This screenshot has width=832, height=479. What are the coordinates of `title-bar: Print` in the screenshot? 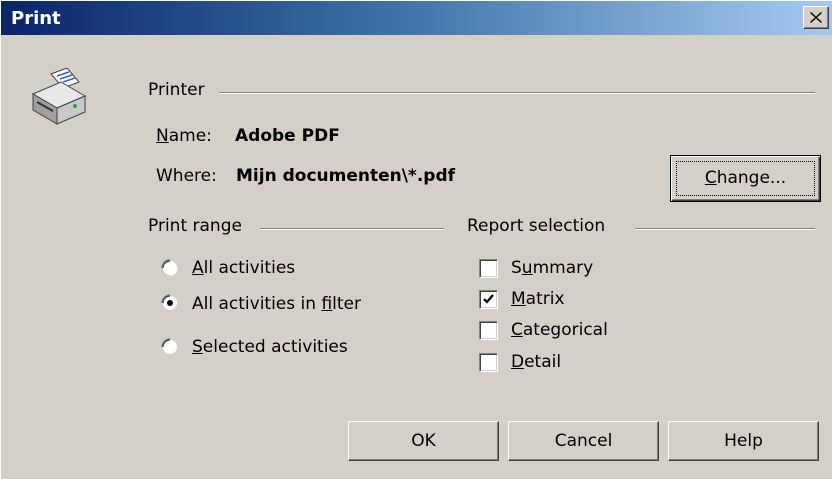 It's located at (416, 18).